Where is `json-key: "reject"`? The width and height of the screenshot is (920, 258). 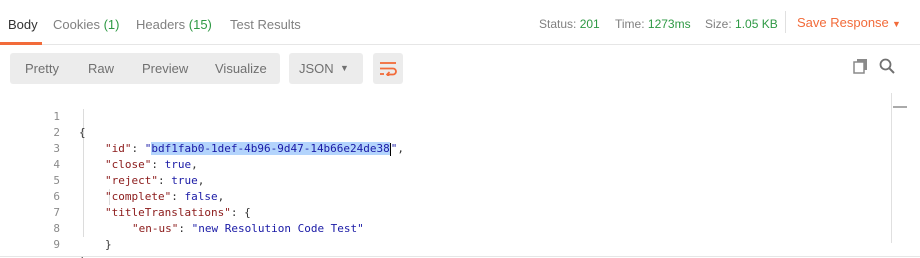
json-key: "reject" is located at coordinates (131, 180).